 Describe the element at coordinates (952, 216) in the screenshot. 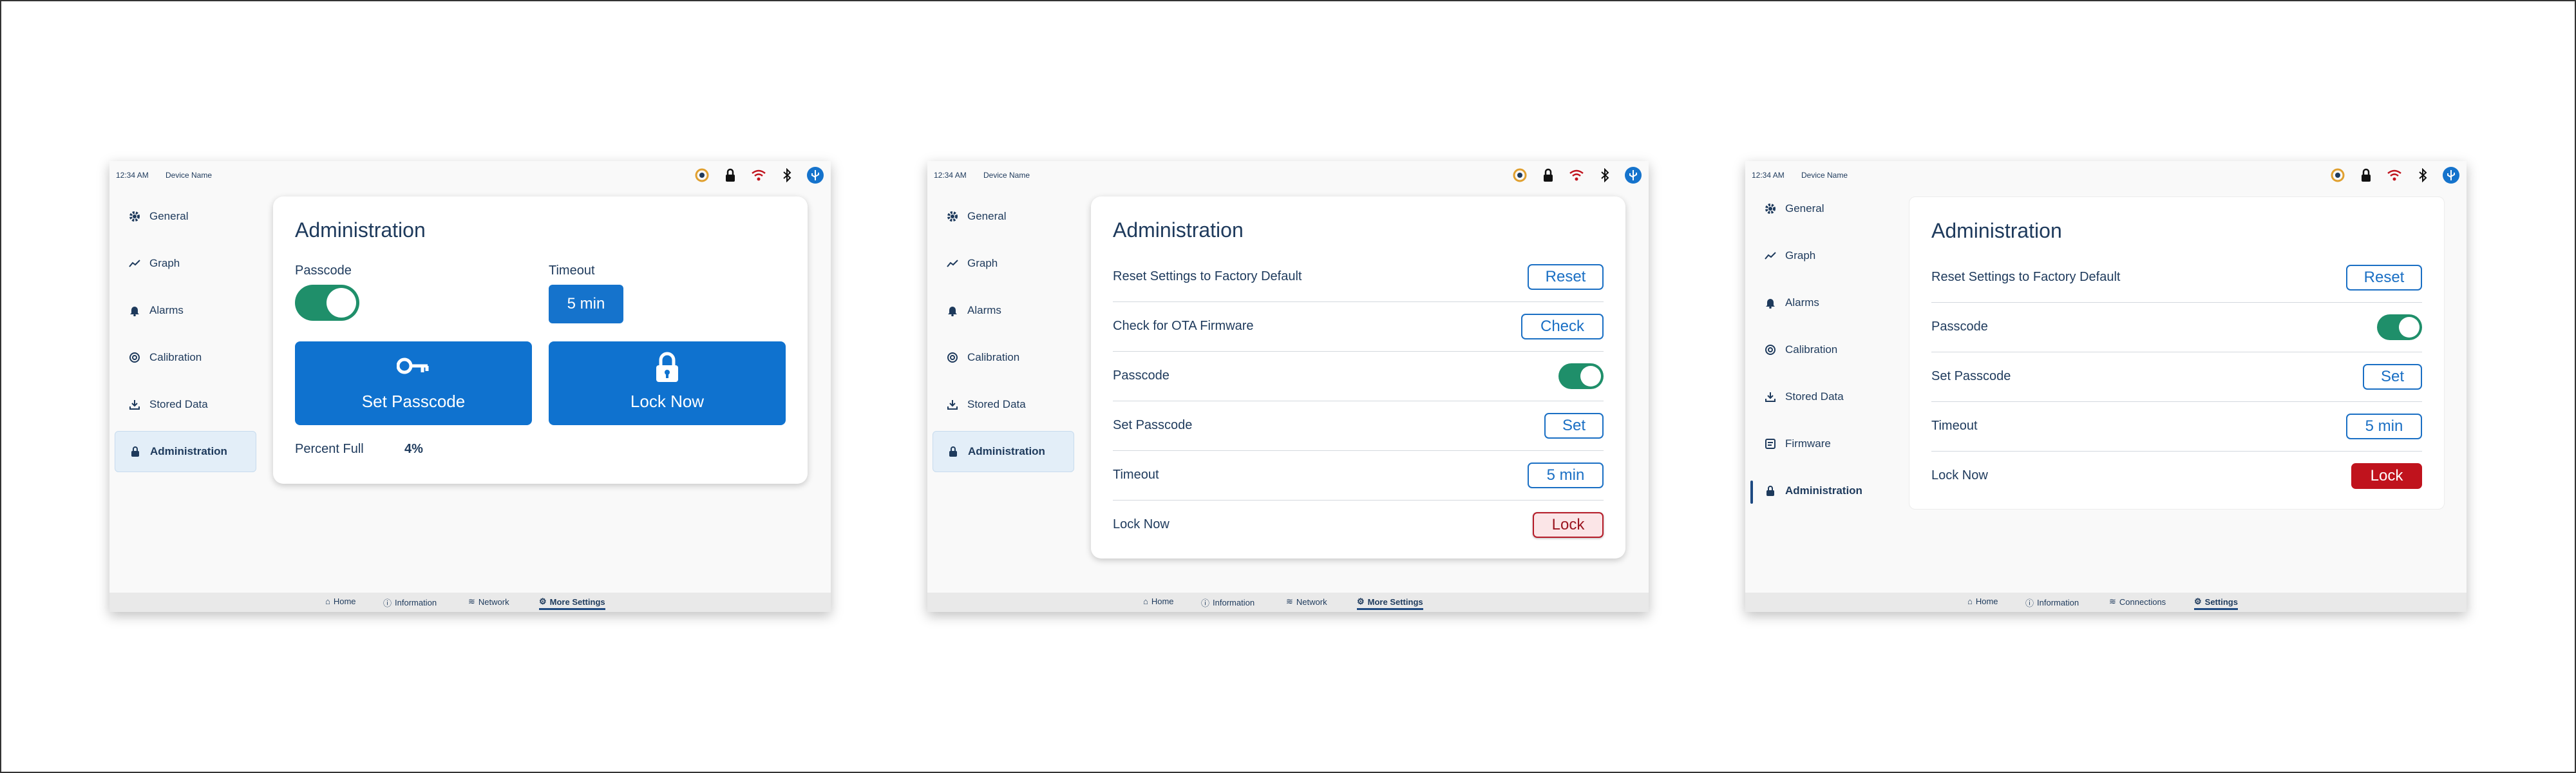

I see `gear-icon` at that location.